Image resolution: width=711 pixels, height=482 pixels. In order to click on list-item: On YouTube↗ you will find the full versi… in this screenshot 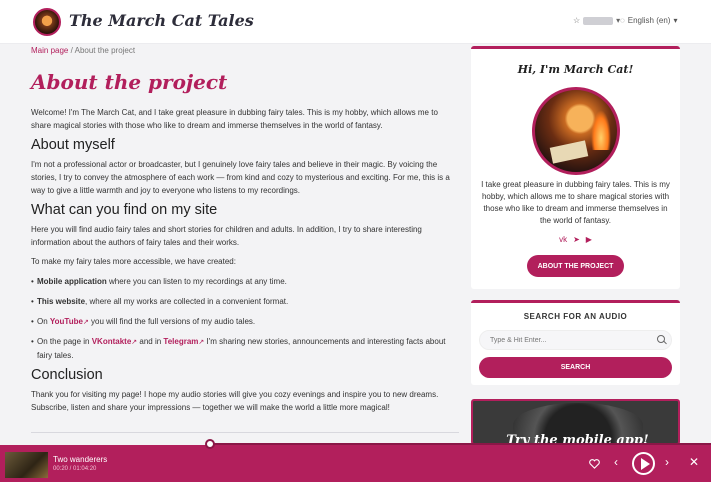, I will do `click(244, 322)`.